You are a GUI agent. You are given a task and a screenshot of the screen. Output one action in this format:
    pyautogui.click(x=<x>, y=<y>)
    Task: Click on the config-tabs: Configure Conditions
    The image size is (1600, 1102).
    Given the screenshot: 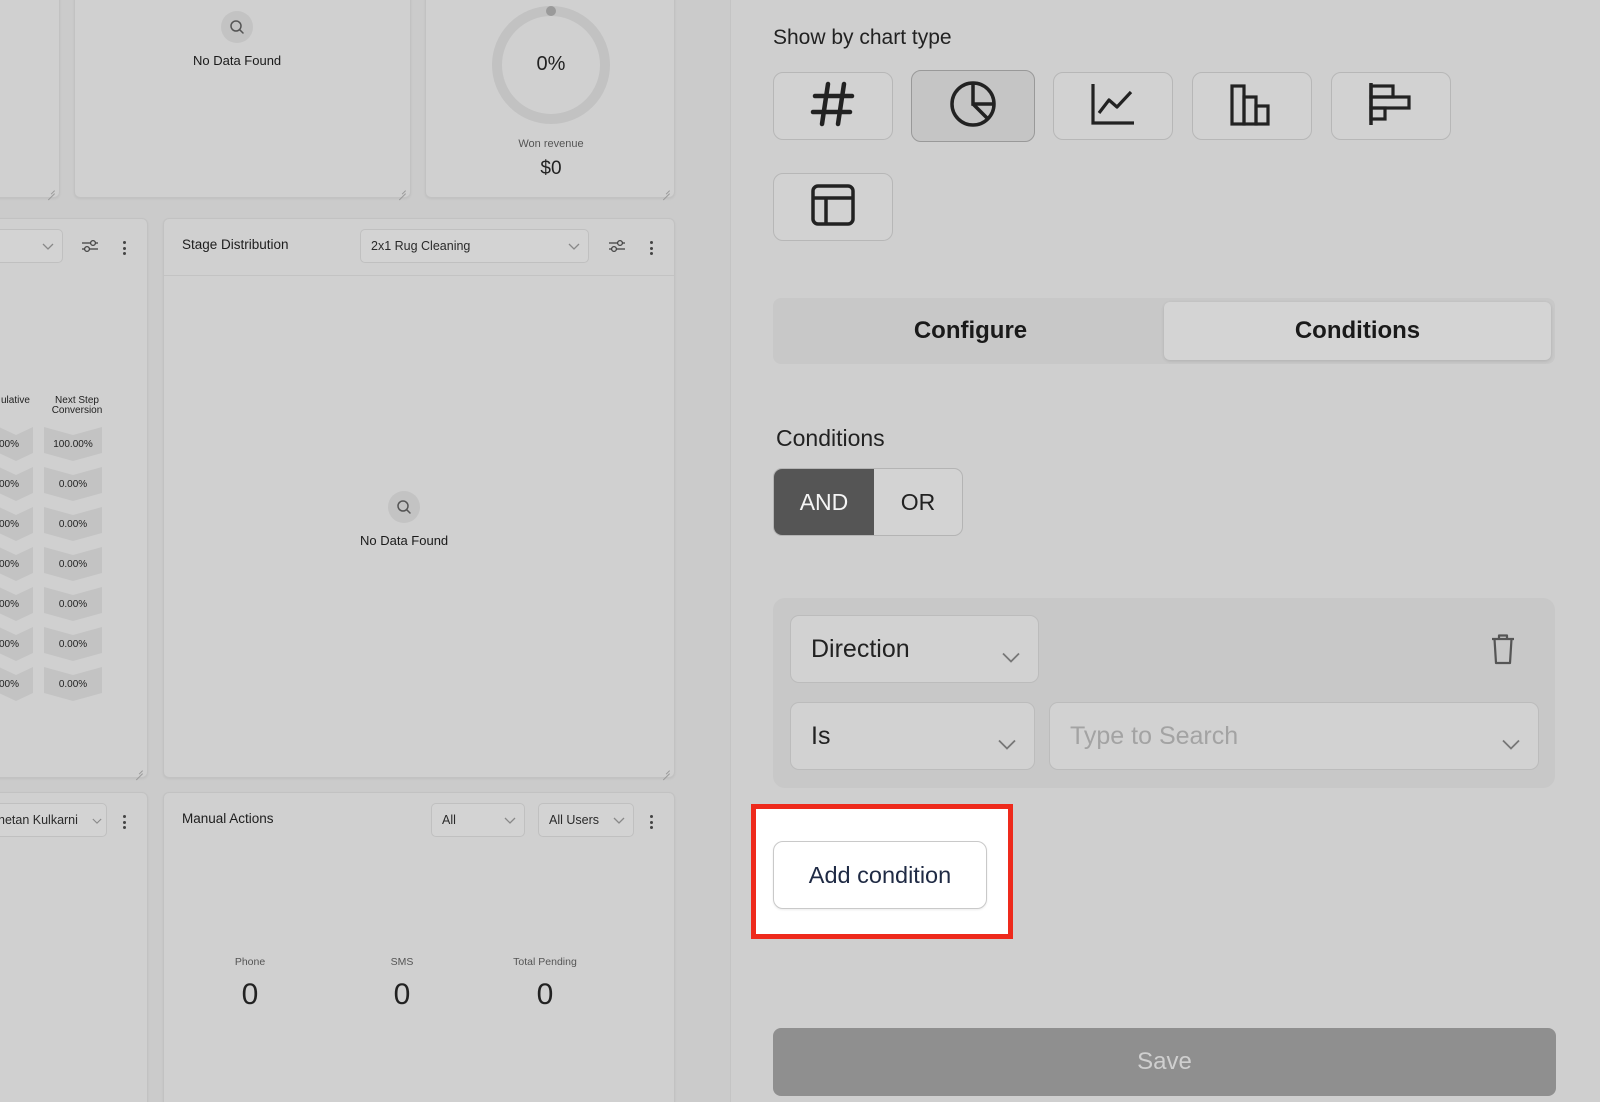 What is the action you would take?
    pyautogui.click(x=1164, y=331)
    